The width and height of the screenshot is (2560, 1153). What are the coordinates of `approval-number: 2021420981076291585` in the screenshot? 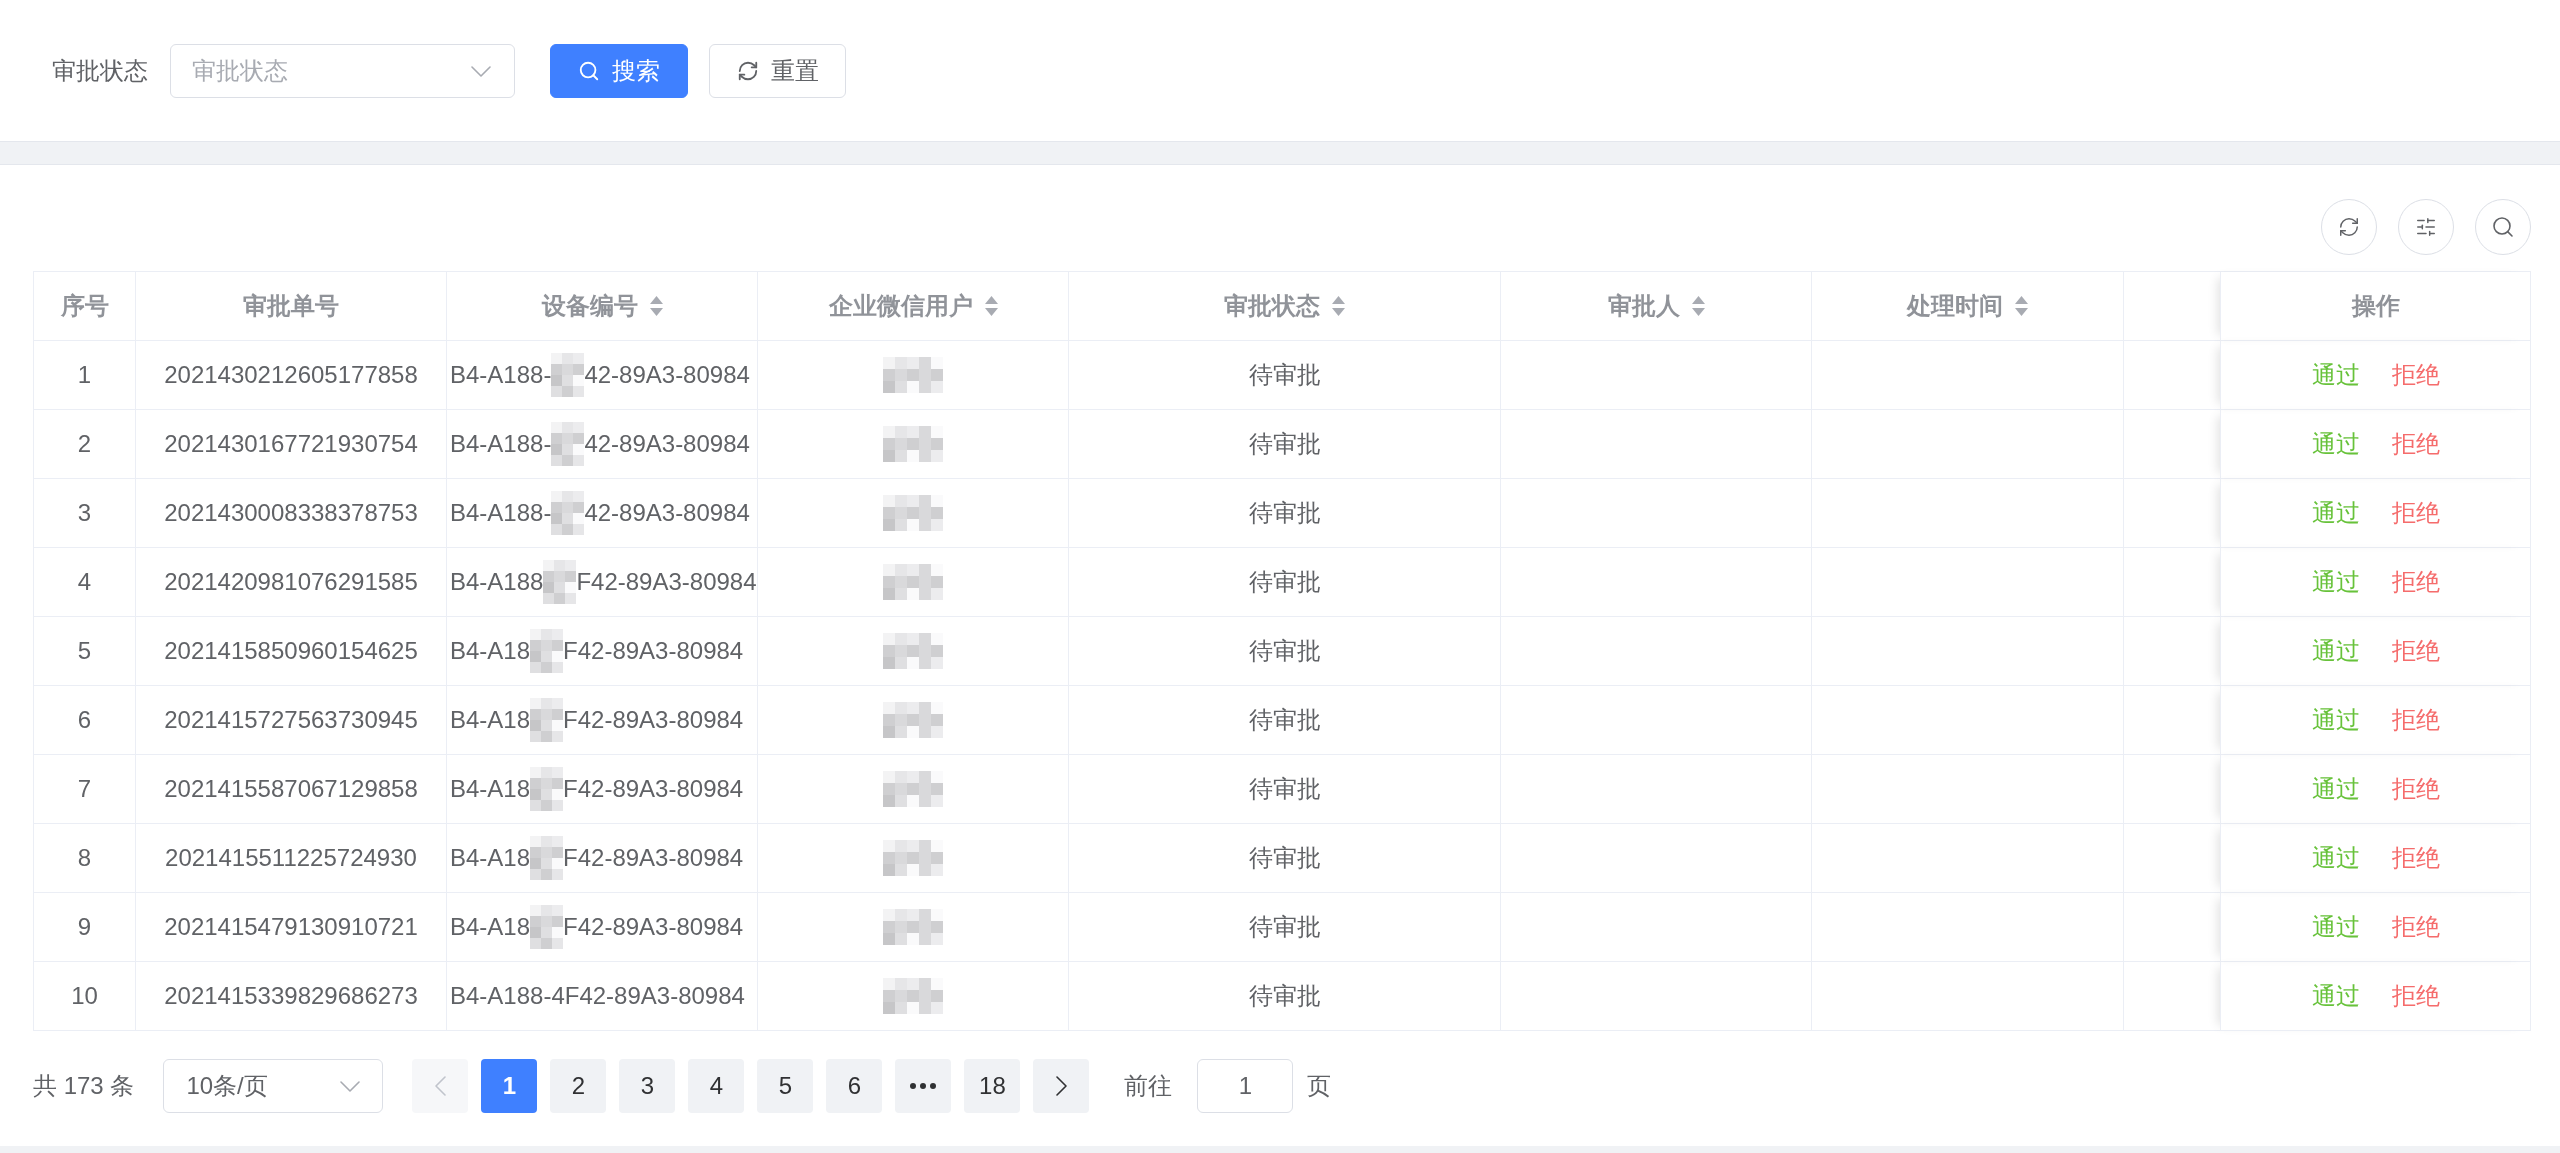 It's located at (291, 582).